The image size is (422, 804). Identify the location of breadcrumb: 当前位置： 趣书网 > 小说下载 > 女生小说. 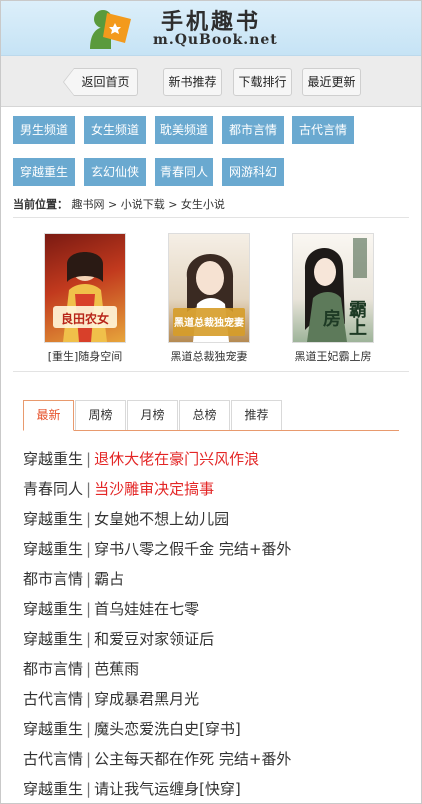
(119, 204).